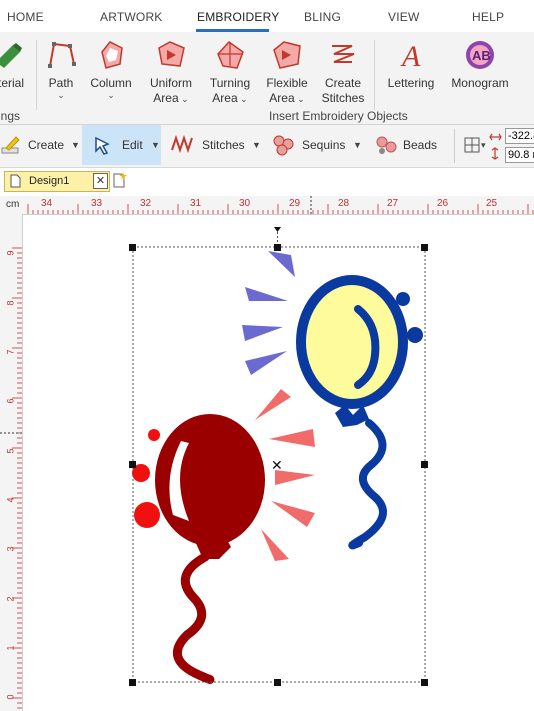  What do you see at coordinates (223, 145) in the screenshot?
I see `stitches-label: Stitches` at bounding box center [223, 145].